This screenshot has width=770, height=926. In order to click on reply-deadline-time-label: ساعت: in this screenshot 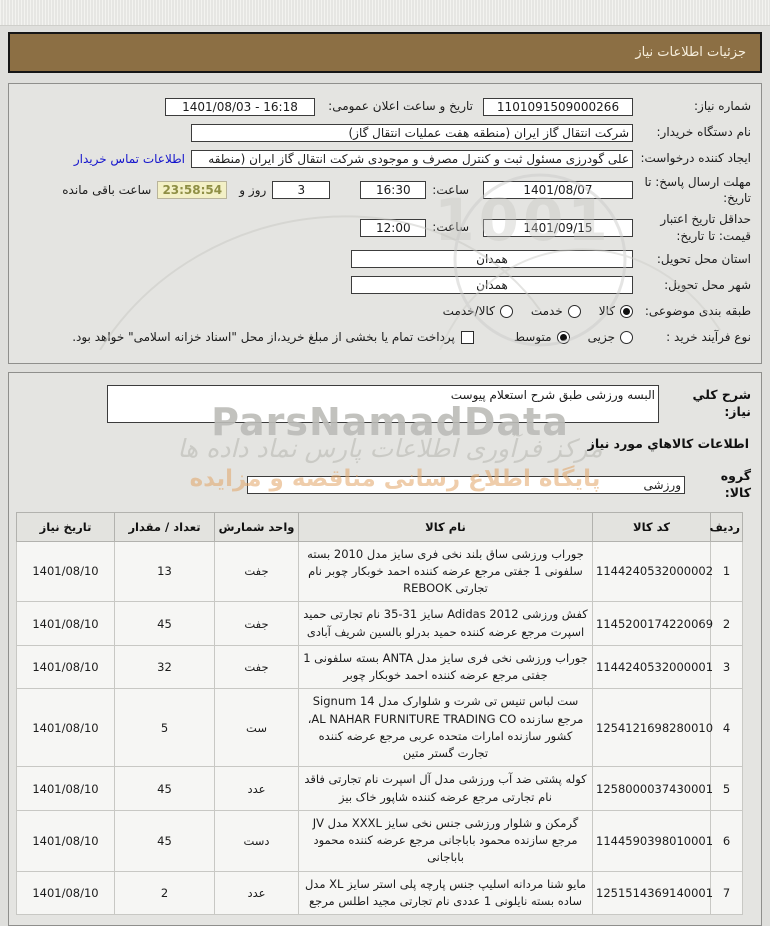, I will do `click(450, 190)`.